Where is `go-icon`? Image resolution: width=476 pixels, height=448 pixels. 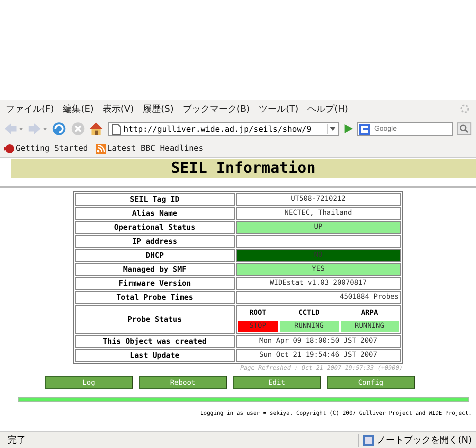 go-icon is located at coordinates (348, 129).